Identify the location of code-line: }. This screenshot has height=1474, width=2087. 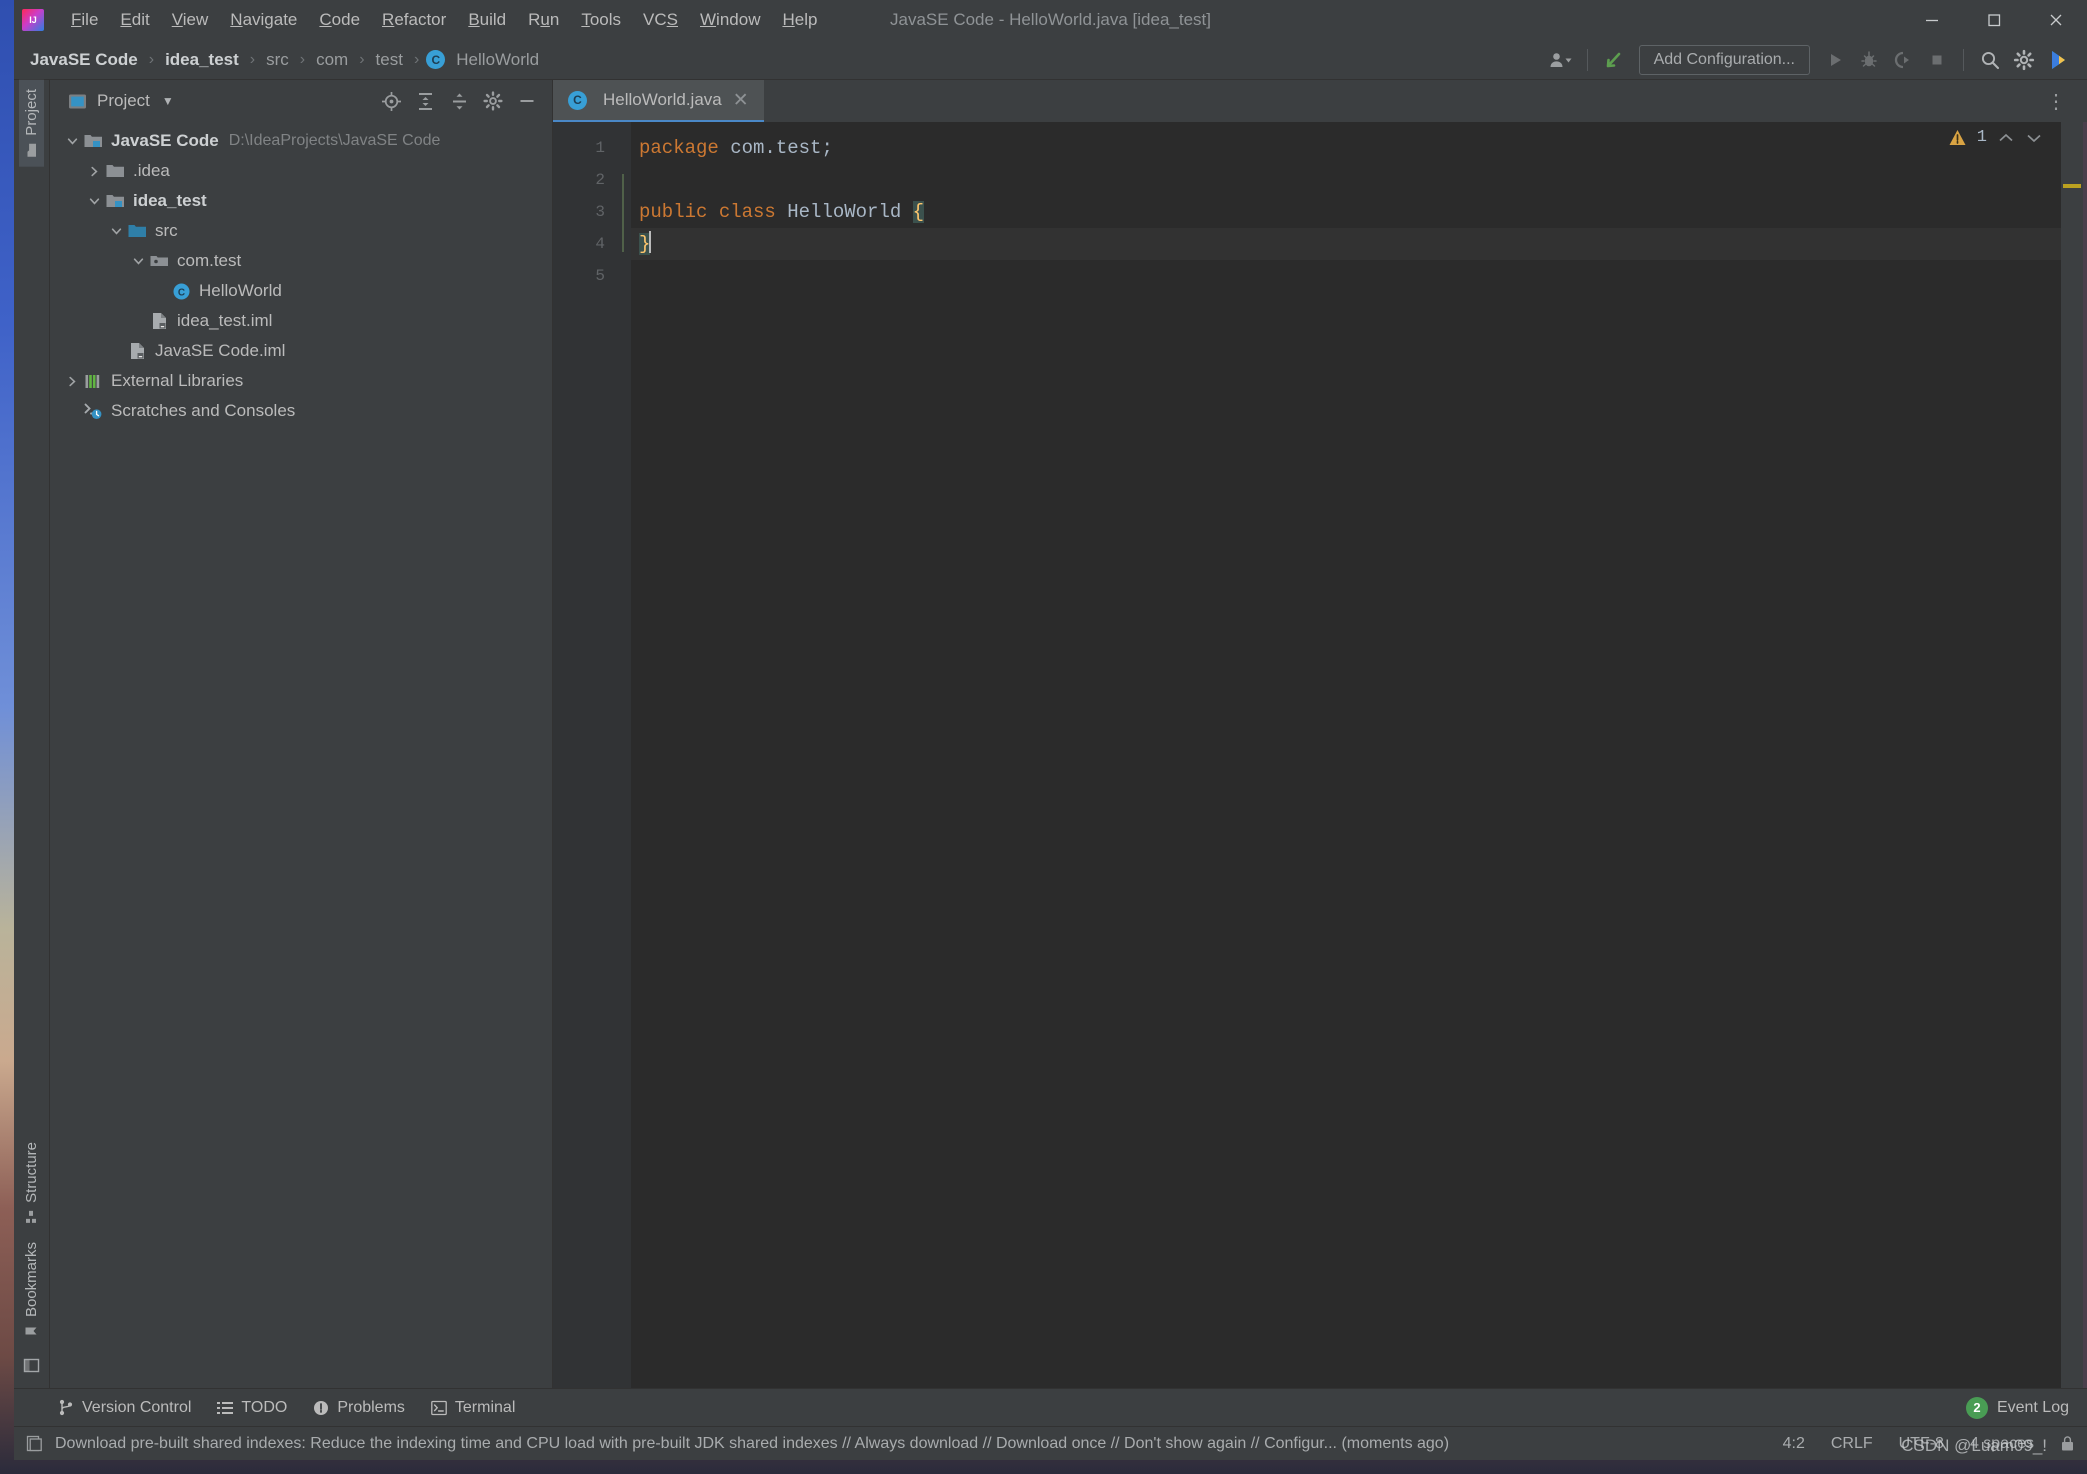
(1346, 244).